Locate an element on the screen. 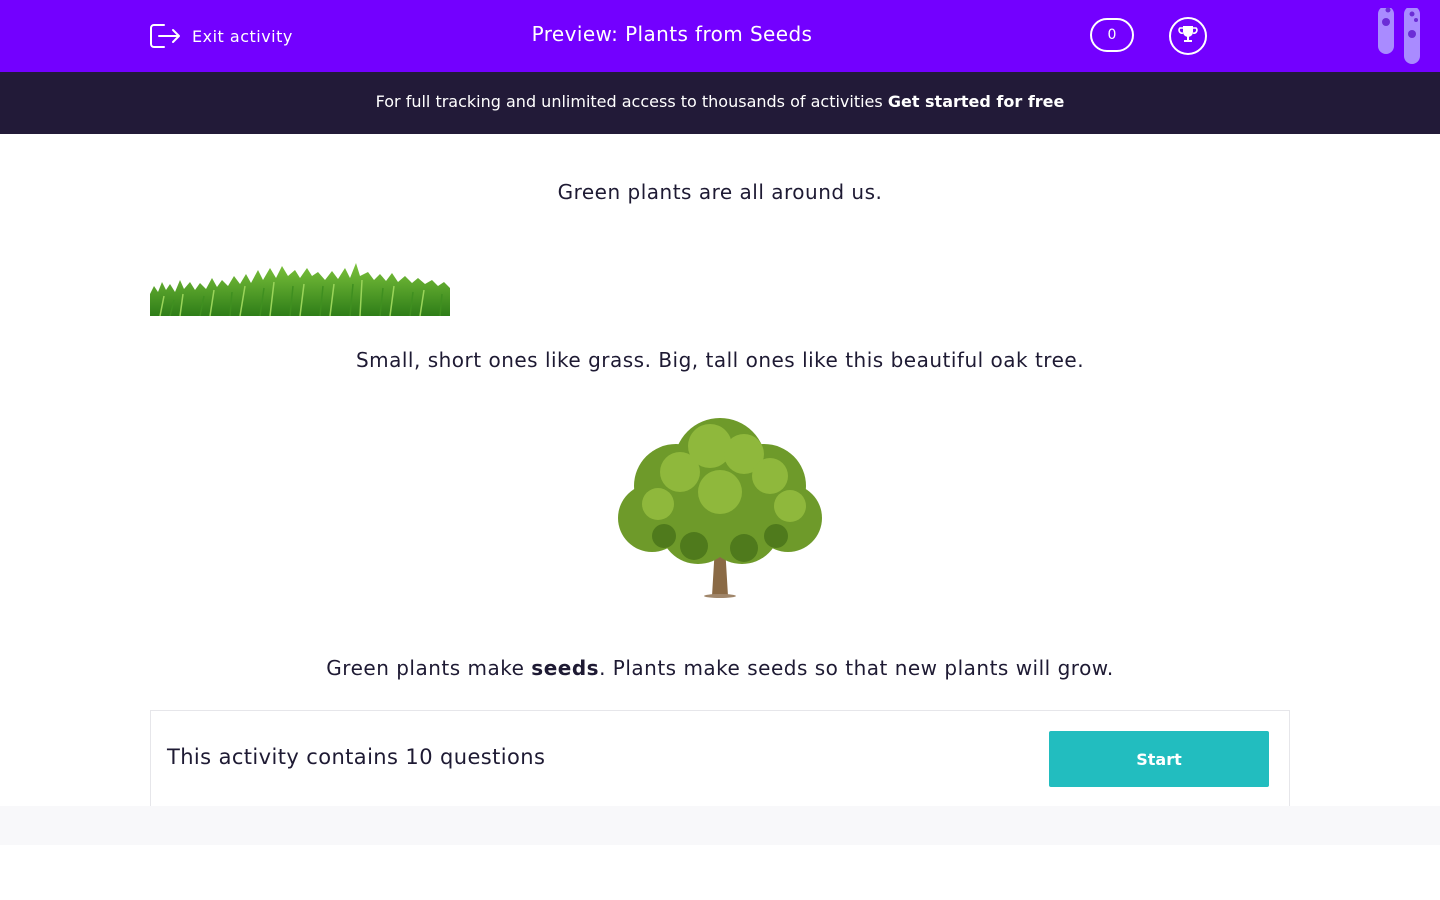 Image resolution: width=1440 pixels, height=900 pixels. trophy-icon is located at coordinates (1188, 36).